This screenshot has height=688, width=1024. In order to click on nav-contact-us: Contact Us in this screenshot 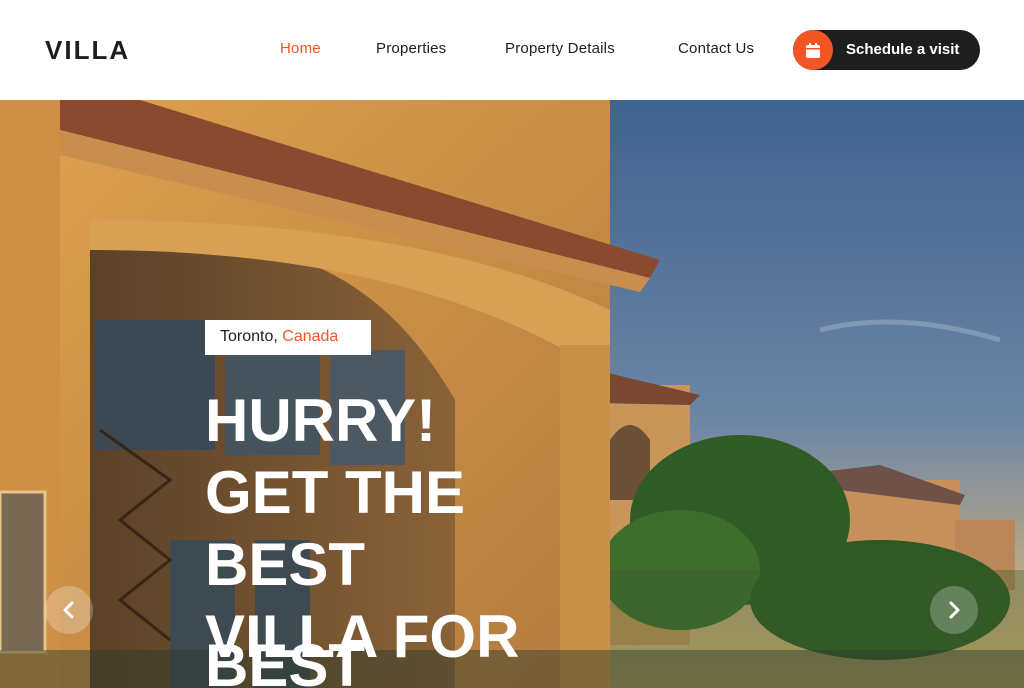, I will do `click(716, 48)`.